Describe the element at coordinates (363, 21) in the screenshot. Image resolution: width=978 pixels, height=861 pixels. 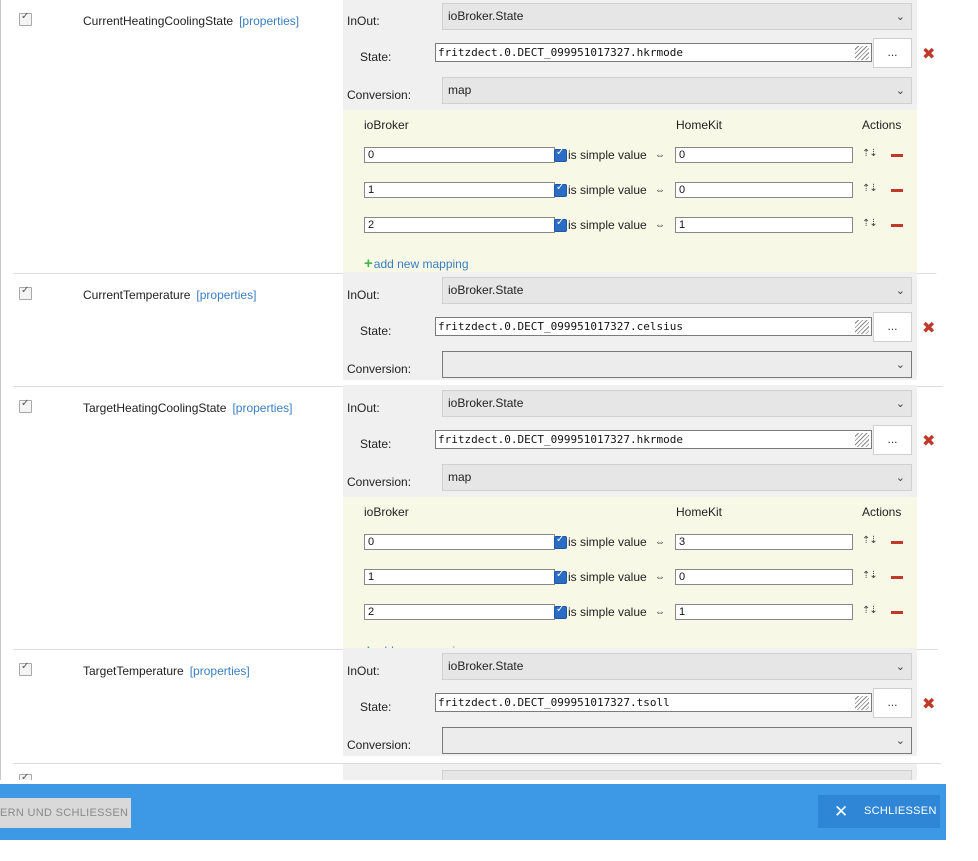
I see `inout-label: InOut:` at that location.